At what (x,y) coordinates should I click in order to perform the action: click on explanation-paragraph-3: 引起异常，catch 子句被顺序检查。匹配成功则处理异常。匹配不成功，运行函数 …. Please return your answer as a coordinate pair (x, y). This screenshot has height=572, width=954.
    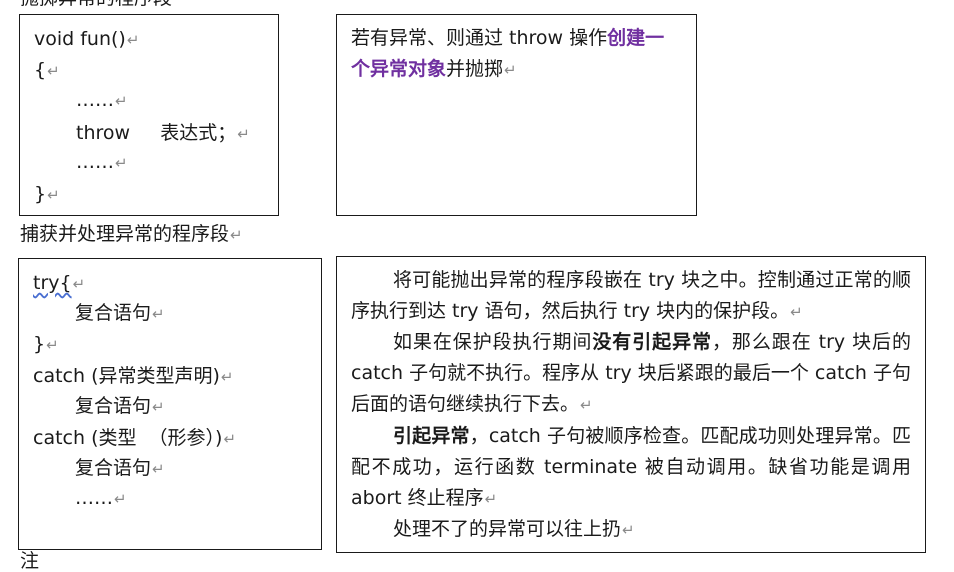
    Looking at the image, I should click on (631, 467).